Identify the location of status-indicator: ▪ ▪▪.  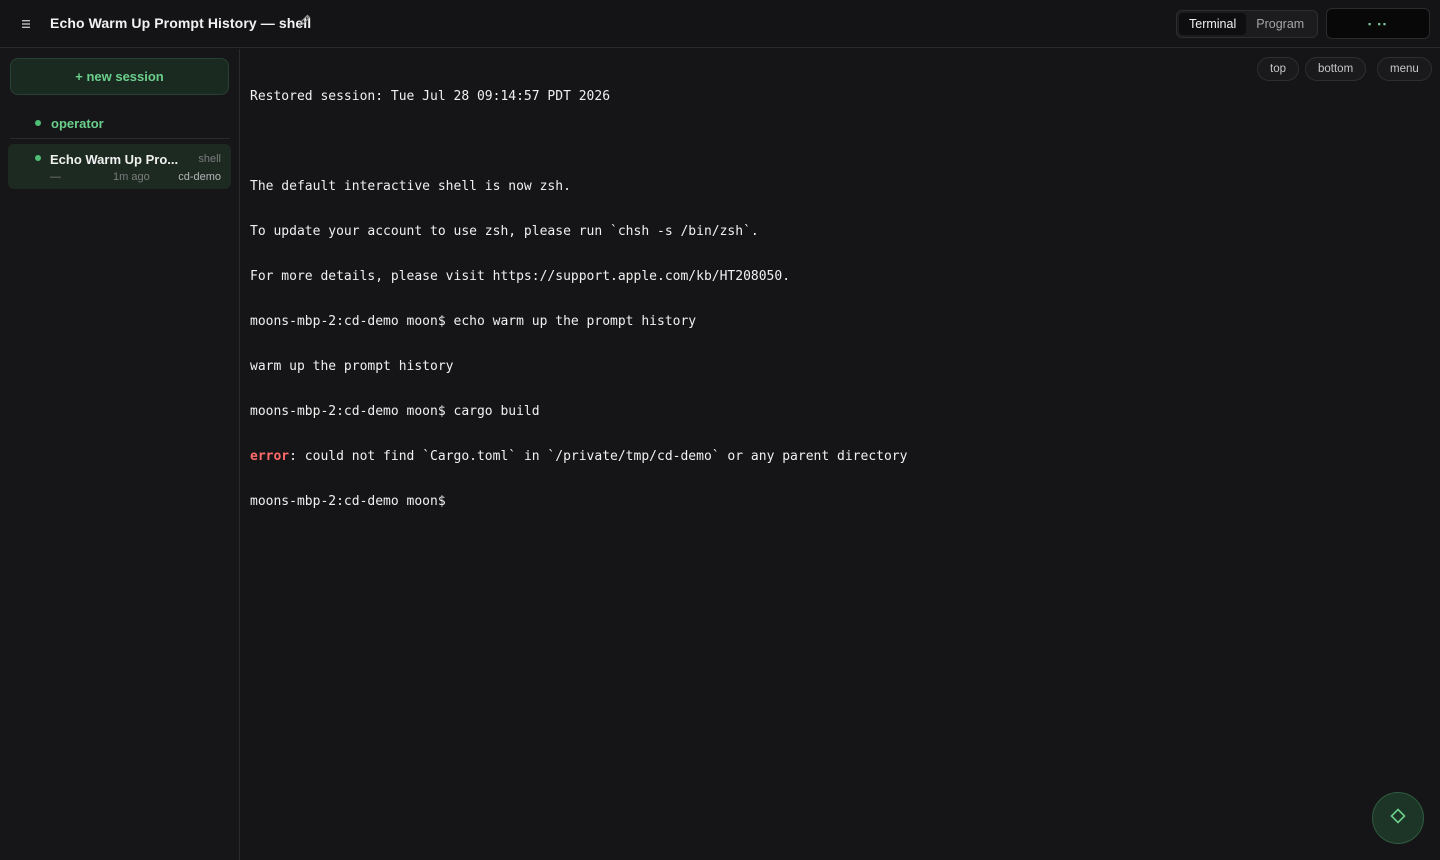
(1378, 23).